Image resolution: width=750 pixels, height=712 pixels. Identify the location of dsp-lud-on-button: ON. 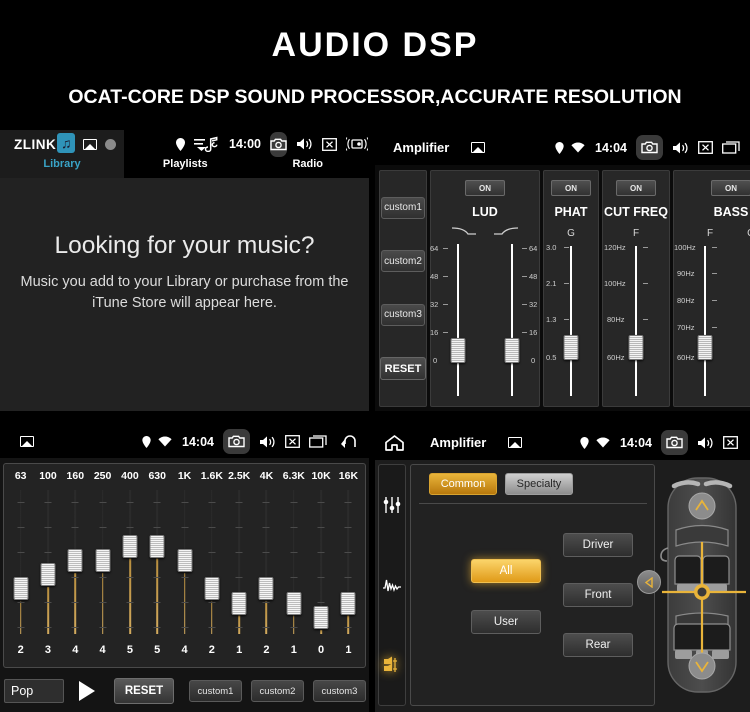
(485, 188).